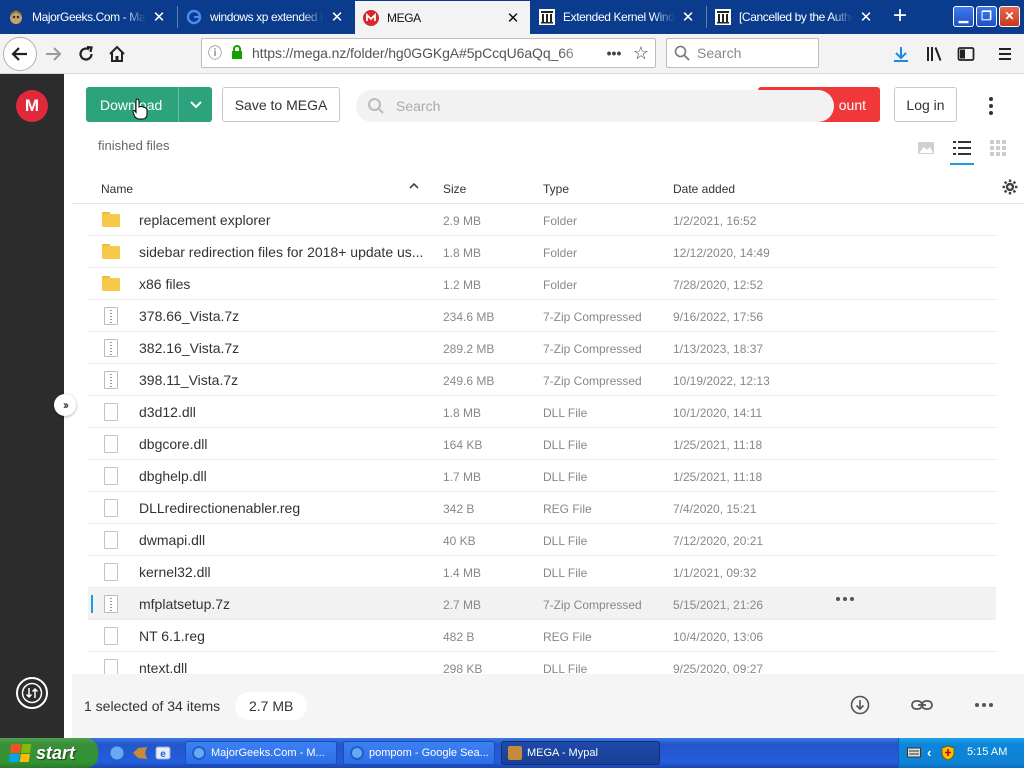 The image size is (1024, 768). What do you see at coordinates (65, 405) in the screenshot?
I see `expand-sidebar-chevron-icon: ››` at bounding box center [65, 405].